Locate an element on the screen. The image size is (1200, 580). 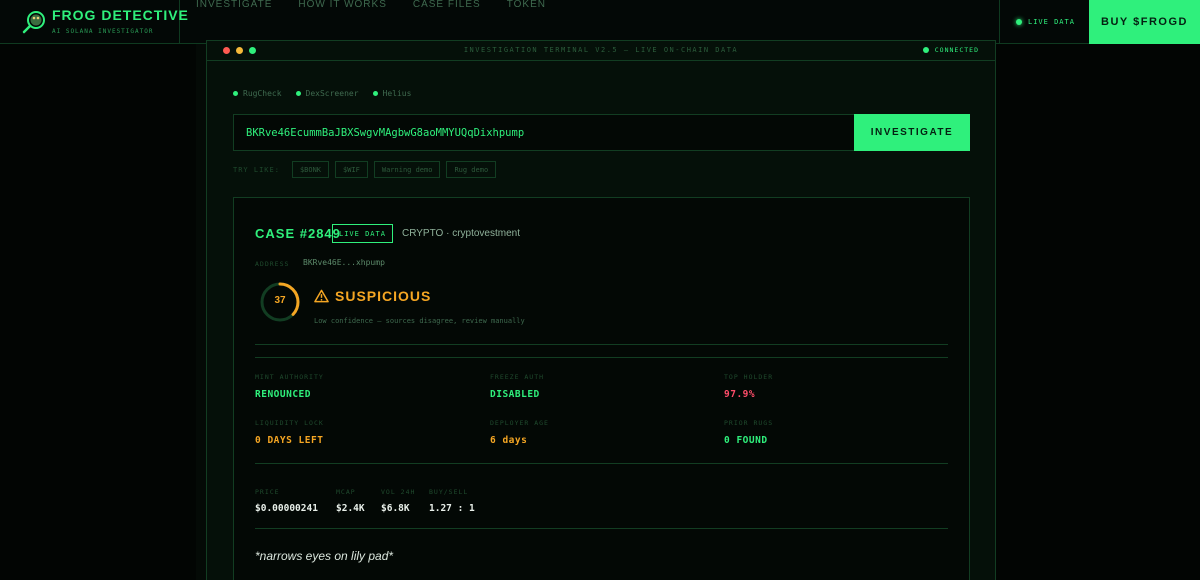
market-label-volume: VOL 24H is located at coordinates (398, 492).